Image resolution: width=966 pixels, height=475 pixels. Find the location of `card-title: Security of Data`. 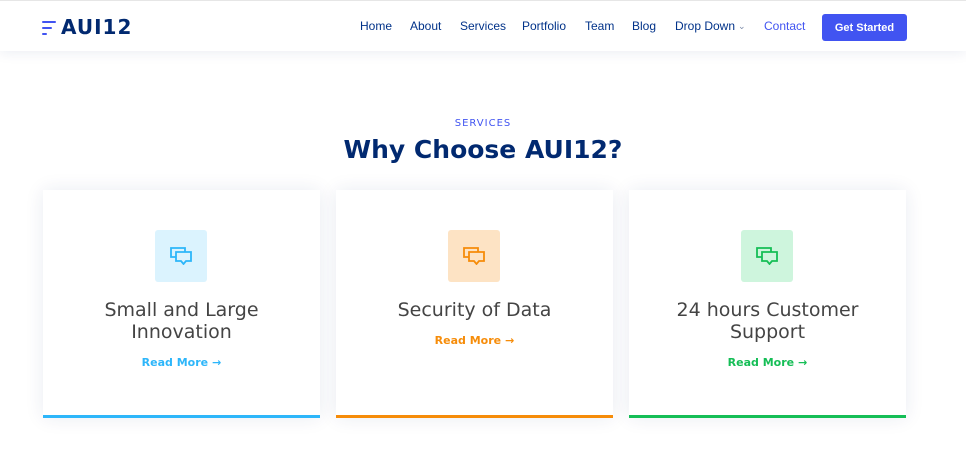

card-title: Security of Data is located at coordinates (474, 310).